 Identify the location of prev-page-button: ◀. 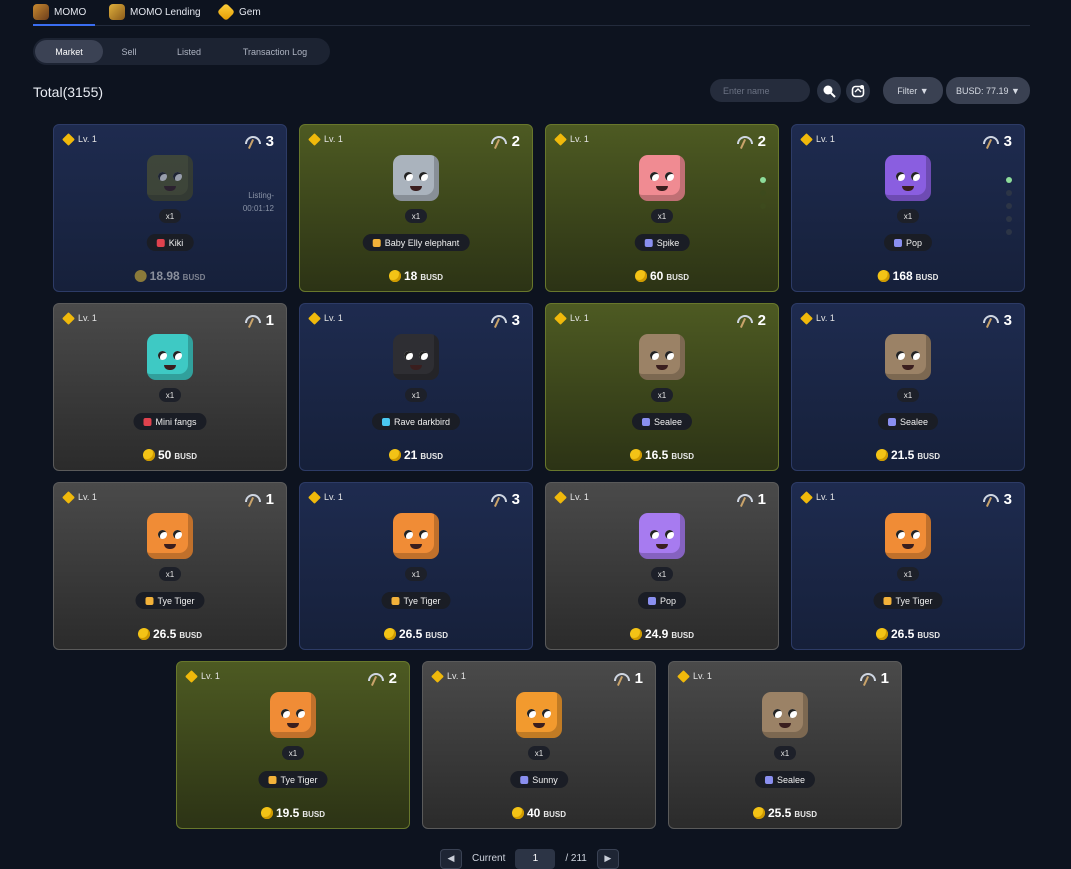
(451, 858).